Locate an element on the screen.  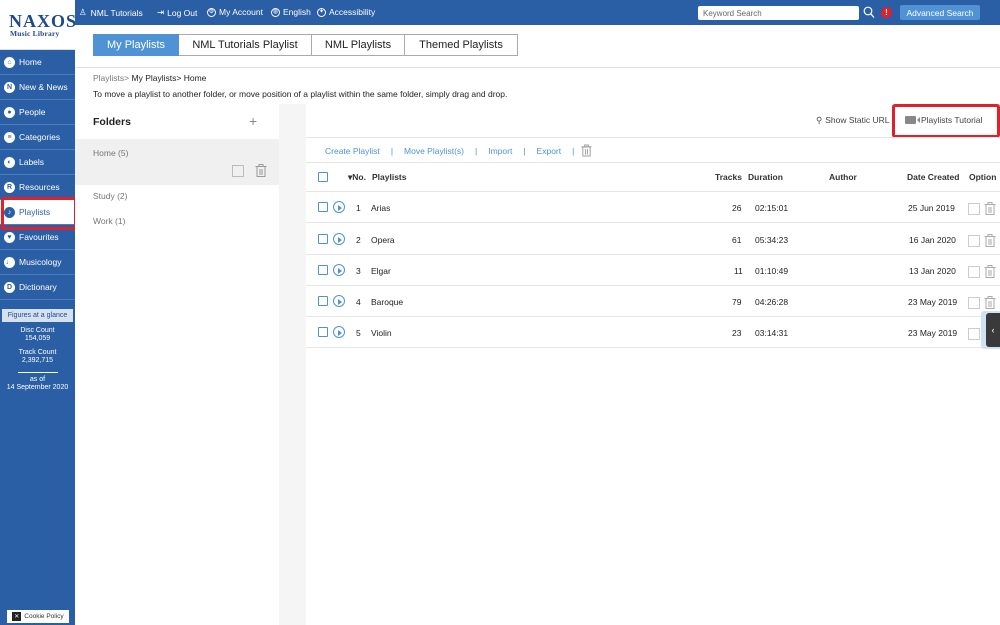
breadcrumb-home: Home is located at coordinates (195, 78).